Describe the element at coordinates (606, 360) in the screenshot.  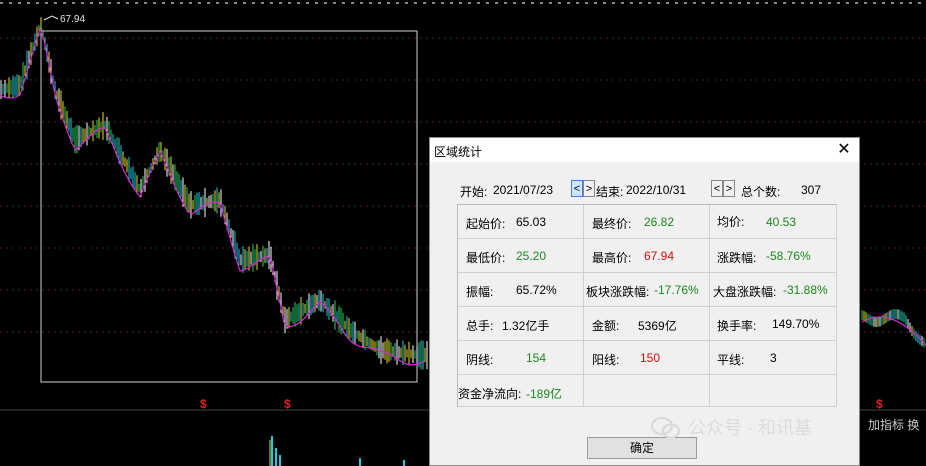
I see `up-candles-label: 阳线:` at that location.